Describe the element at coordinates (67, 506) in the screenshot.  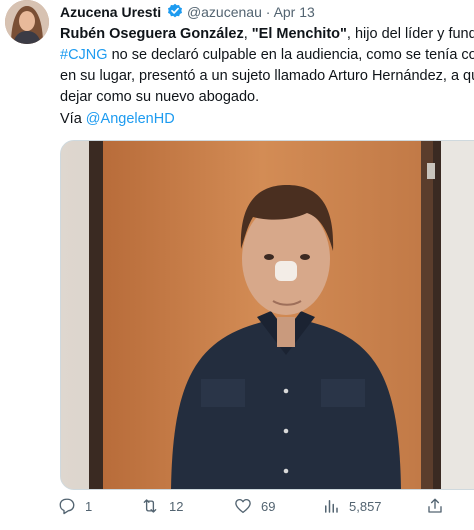
I see `reply-icon` at that location.